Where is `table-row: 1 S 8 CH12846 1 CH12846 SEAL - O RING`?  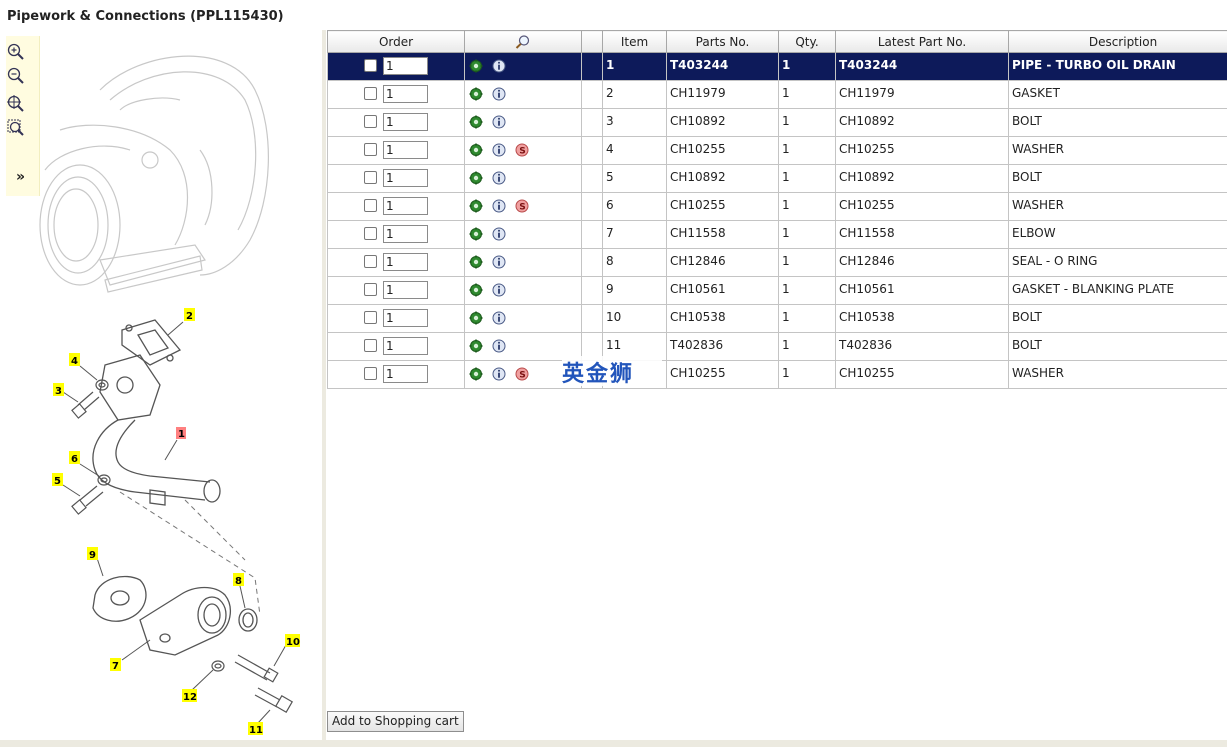 table-row: 1 S 8 CH12846 1 CH12846 SEAL - O RING is located at coordinates (777, 262).